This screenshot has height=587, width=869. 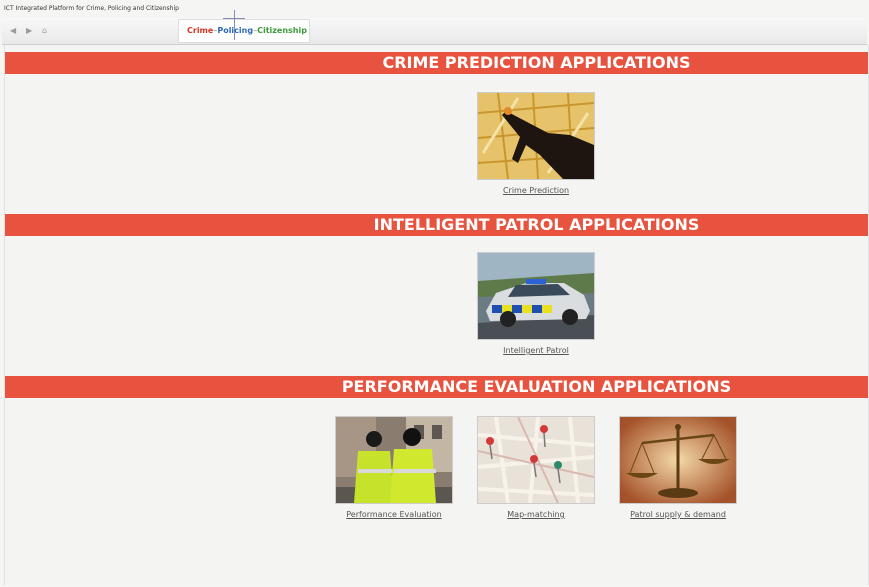 What do you see at coordinates (536, 190) in the screenshot?
I see `app-link-crime-prediction: Crime Prediction` at bounding box center [536, 190].